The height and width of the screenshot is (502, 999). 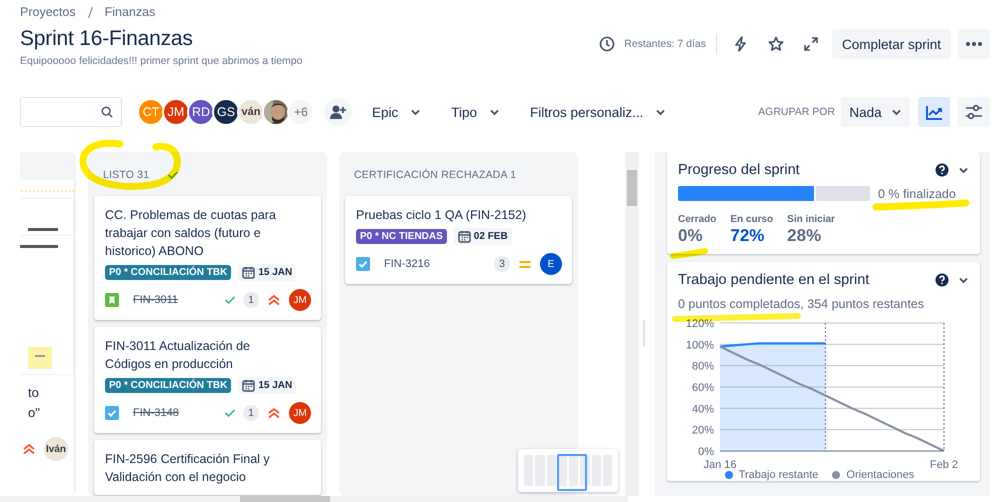 I want to click on stat-value: 72%, so click(x=748, y=236).